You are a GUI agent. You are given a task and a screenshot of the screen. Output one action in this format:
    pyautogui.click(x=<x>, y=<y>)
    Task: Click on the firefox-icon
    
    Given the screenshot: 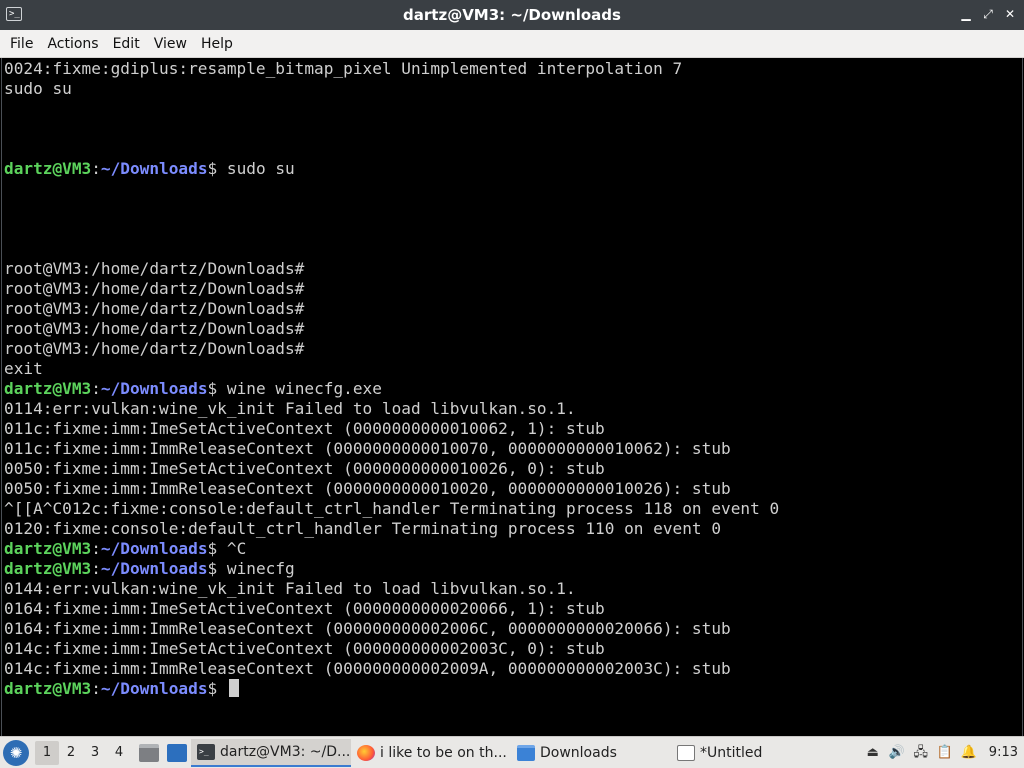 What is the action you would take?
    pyautogui.click(x=366, y=752)
    